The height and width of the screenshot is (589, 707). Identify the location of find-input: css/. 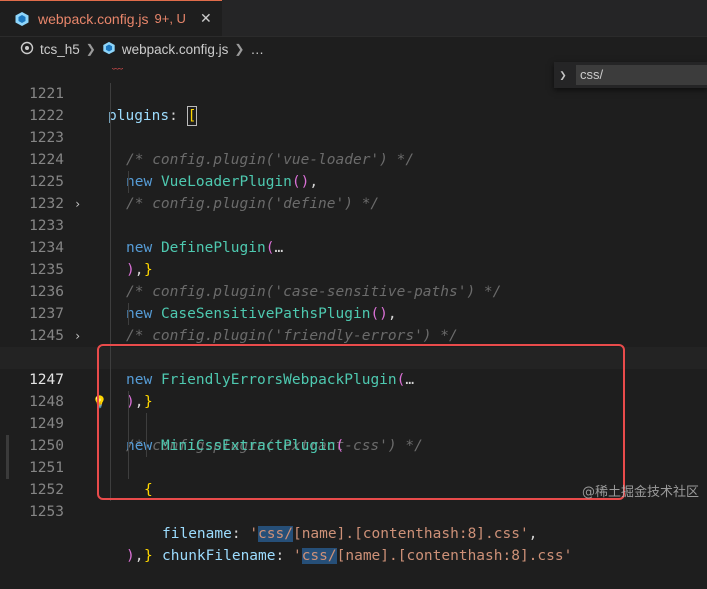
(641, 75).